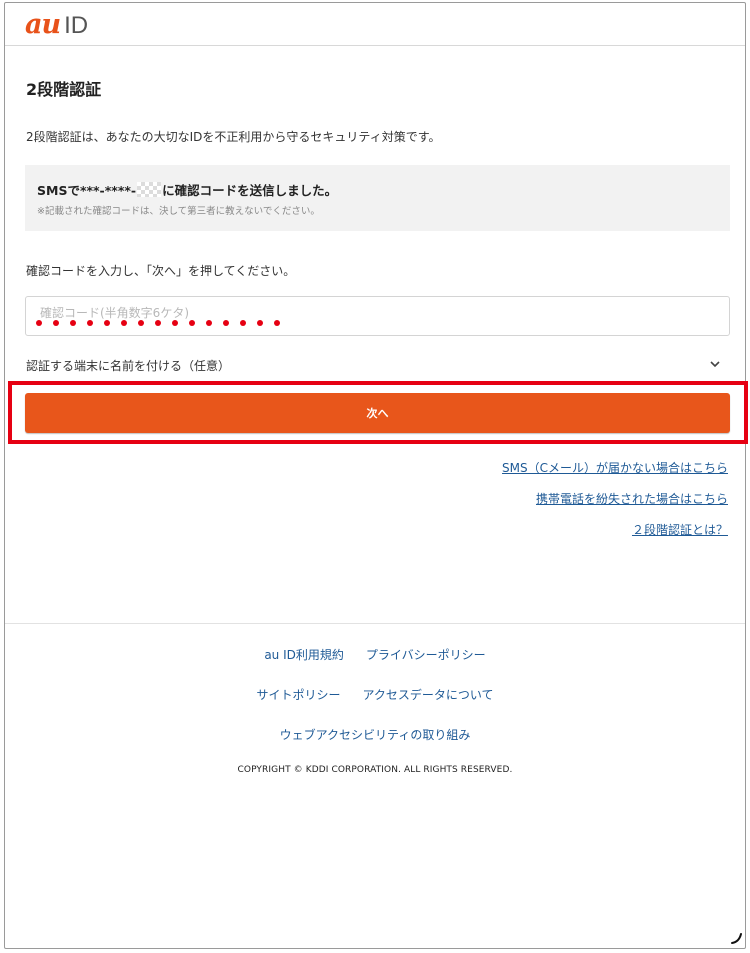 Image resolution: width=750 pixels, height=953 pixels. I want to click on footer-link-site-policy: サイトポリシー, so click(298, 694).